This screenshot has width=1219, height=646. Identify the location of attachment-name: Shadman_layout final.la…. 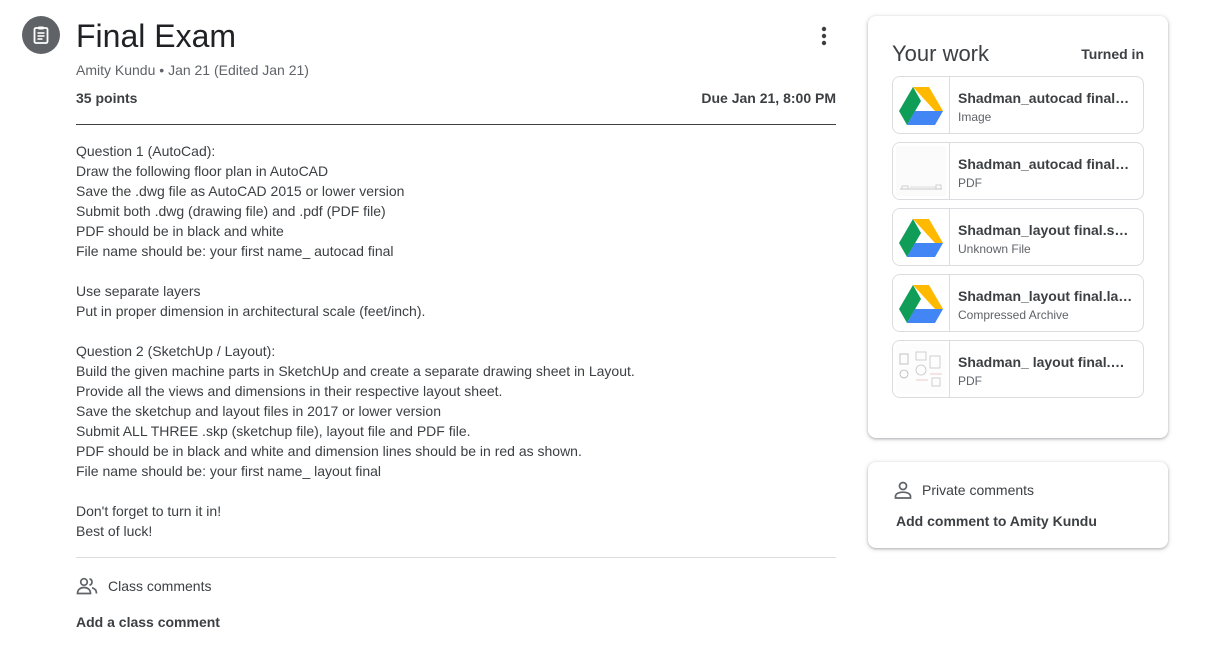
(1045, 296).